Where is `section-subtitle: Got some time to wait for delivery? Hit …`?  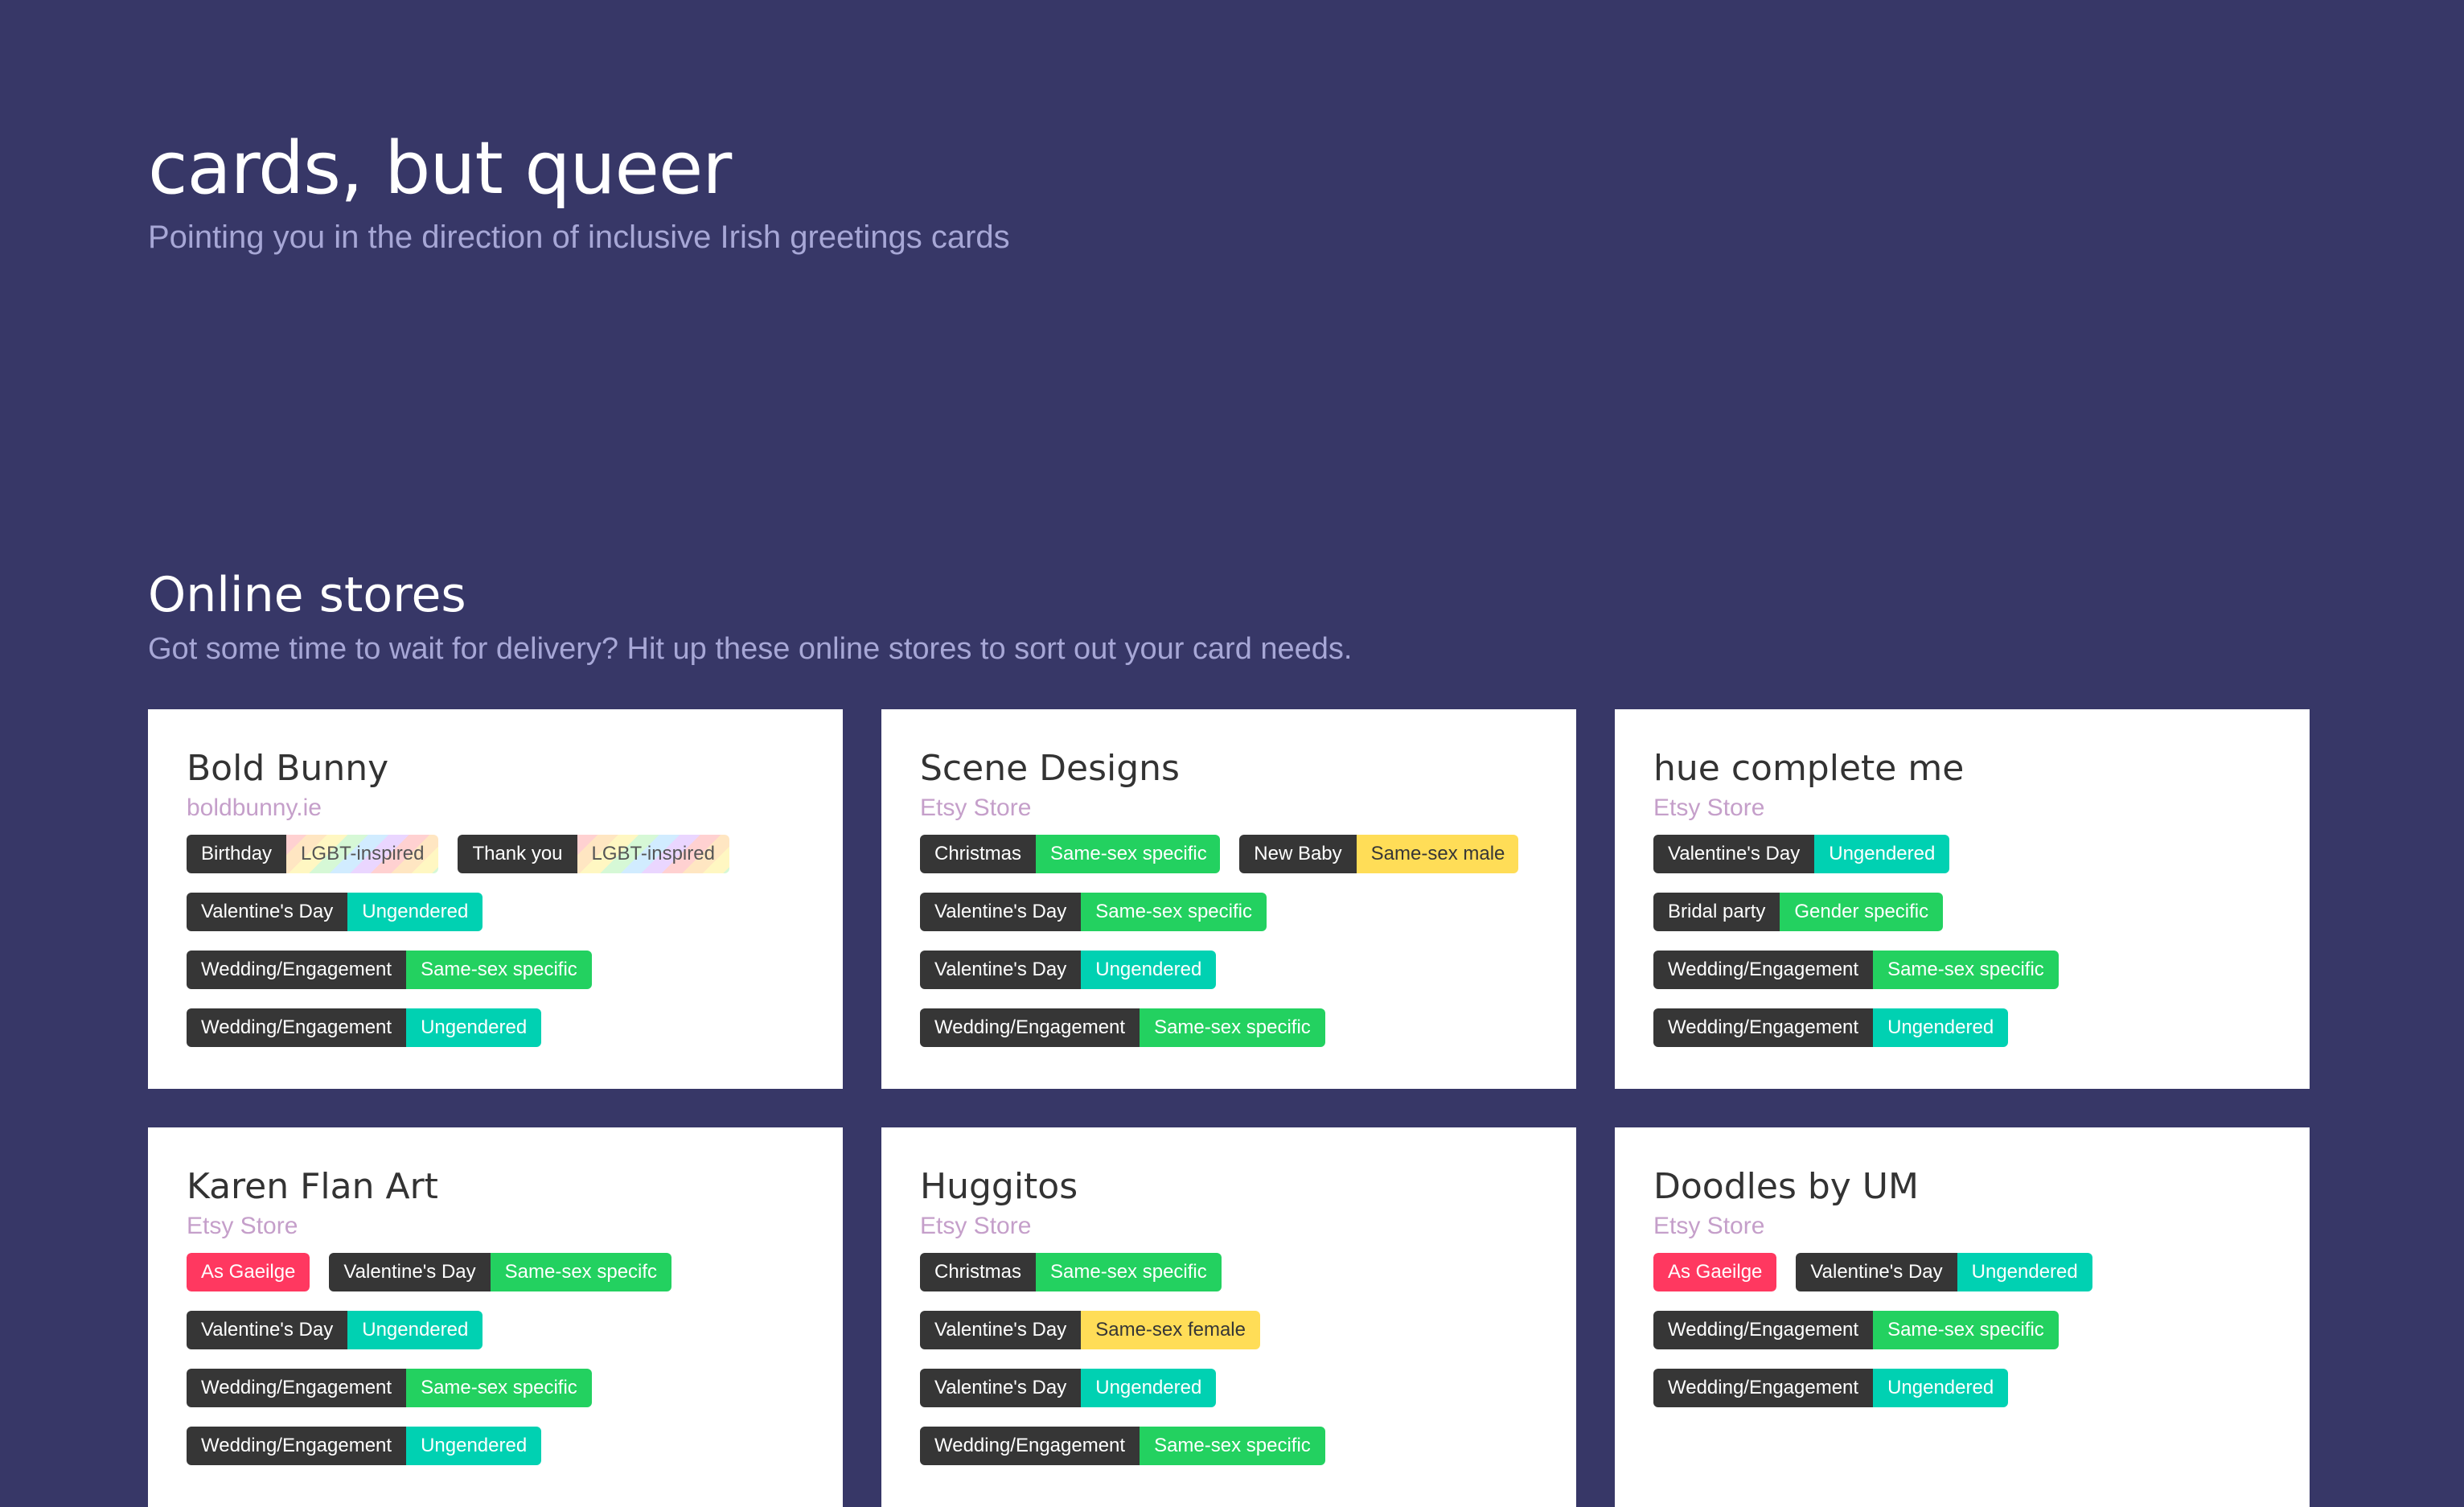 section-subtitle: Got some time to wait for delivery? Hit … is located at coordinates (750, 649).